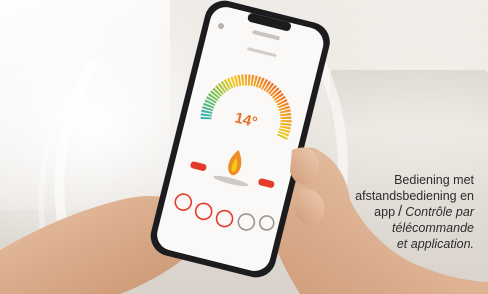 The width and height of the screenshot is (488, 294). Describe the element at coordinates (414, 196) in the screenshot. I see `caption-nl-line-2: afstandsbediening en` at that location.